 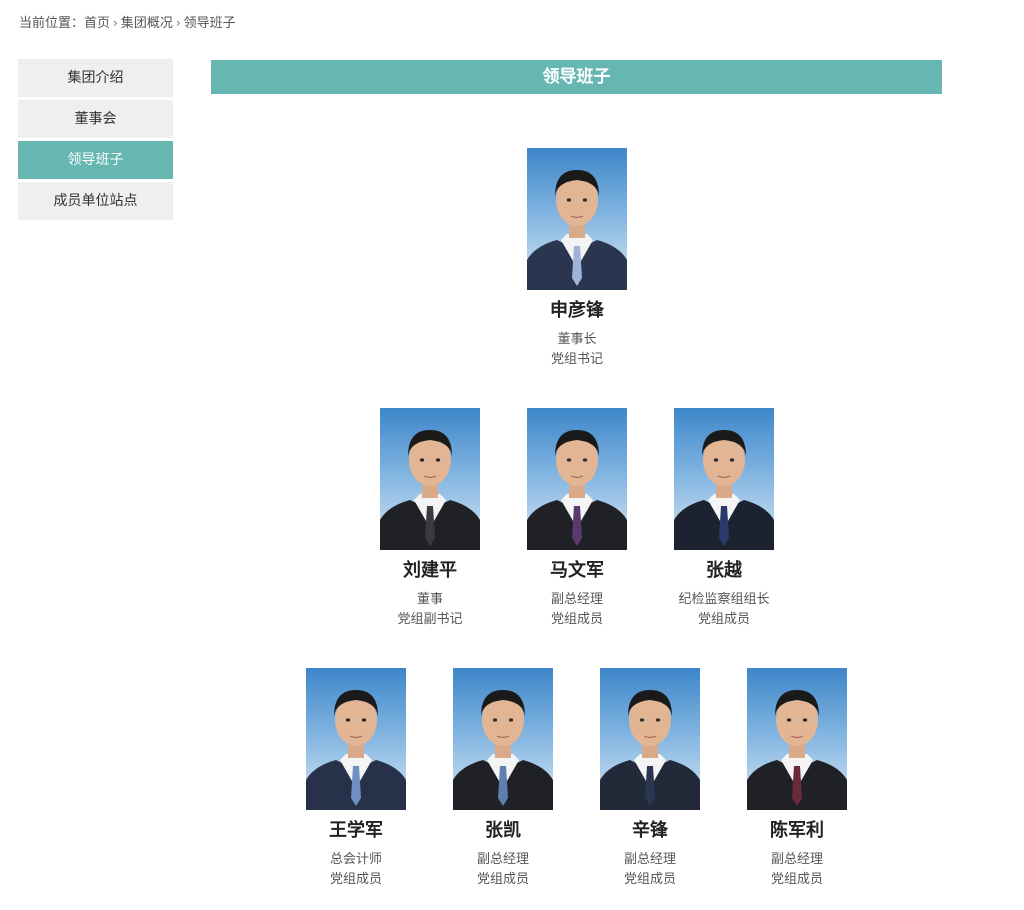 I want to click on leader-roles: 总会计师 党组成员, so click(x=356, y=870).